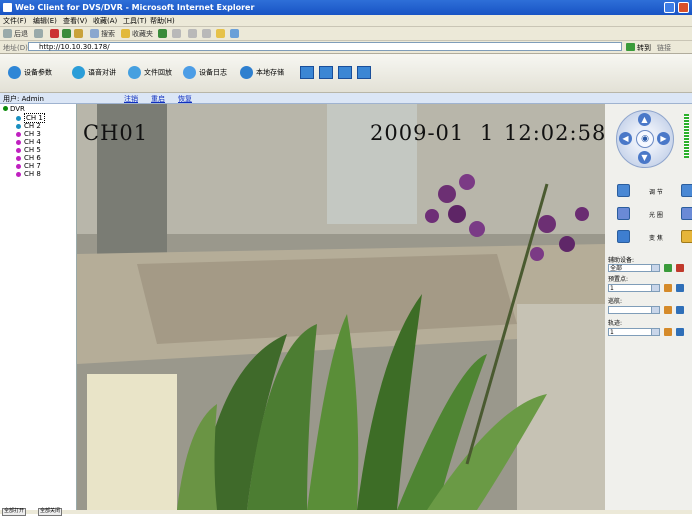 The image size is (692, 516). I want to click on cruise-label: 巡航:, so click(615, 301).